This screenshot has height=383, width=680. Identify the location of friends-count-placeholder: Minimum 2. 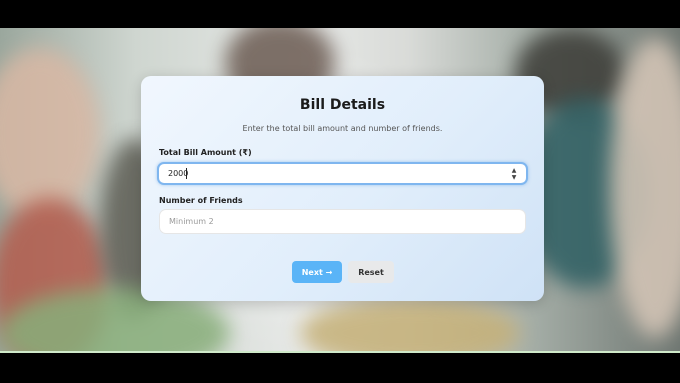
(191, 221).